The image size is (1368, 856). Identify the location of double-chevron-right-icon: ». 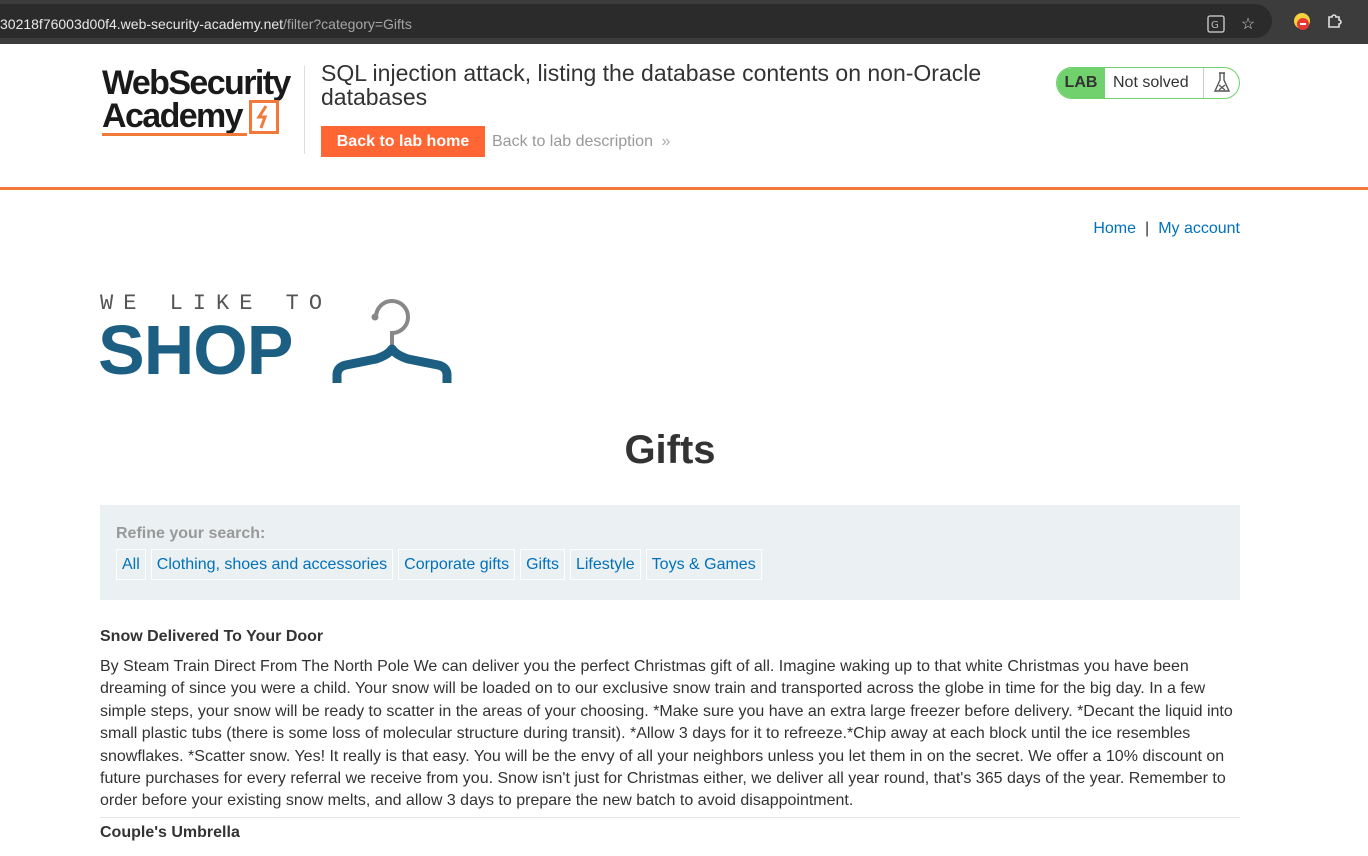
(666, 141).